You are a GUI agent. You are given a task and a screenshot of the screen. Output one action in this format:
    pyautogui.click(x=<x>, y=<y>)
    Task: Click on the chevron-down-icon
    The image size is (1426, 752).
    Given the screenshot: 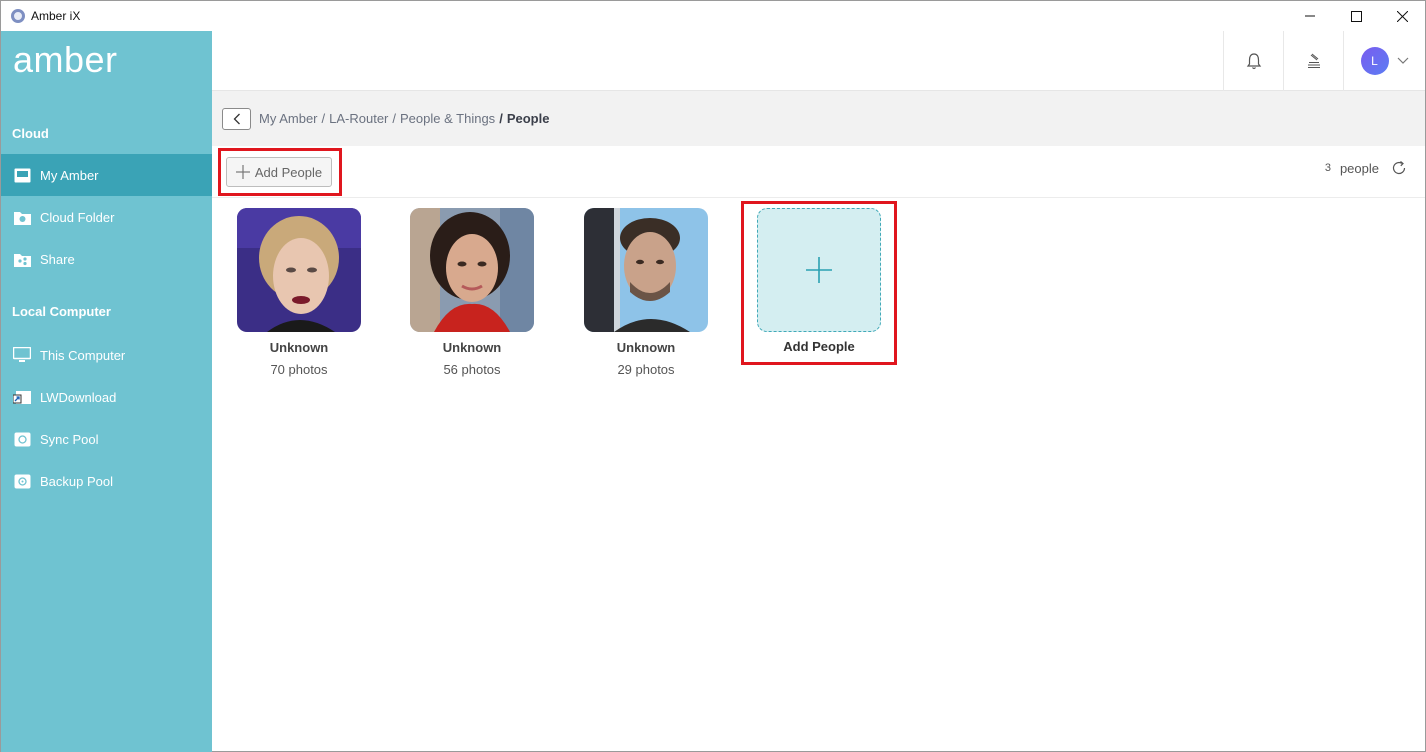 What is the action you would take?
    pyautogui.click(x=1402, y=60)
    